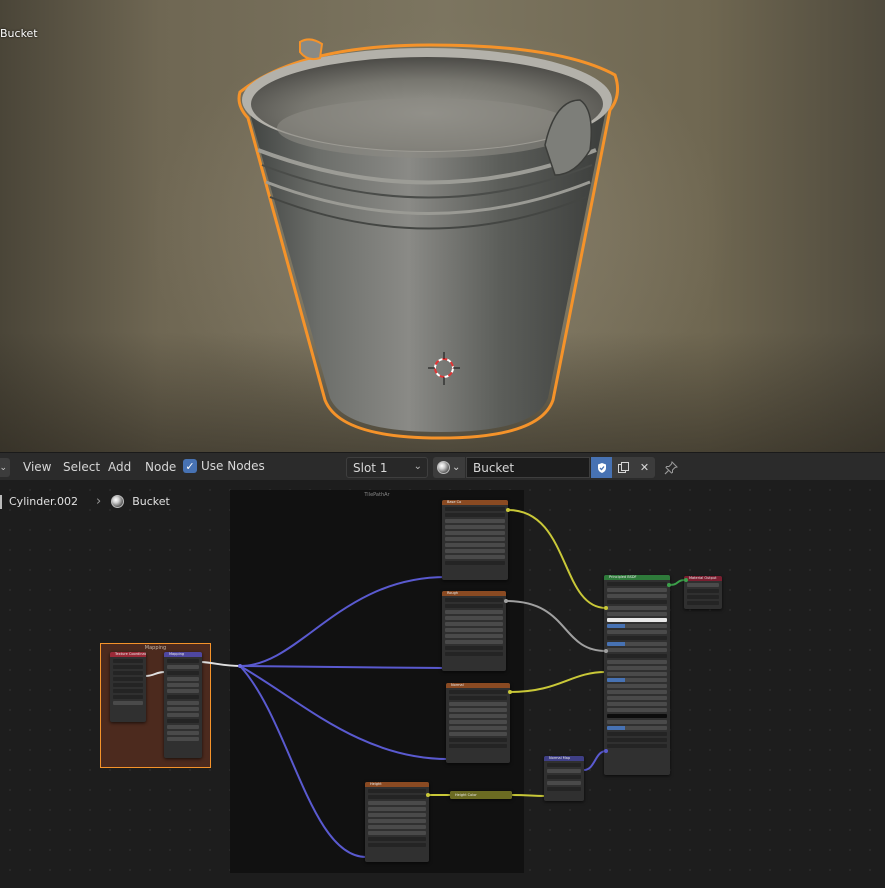 This screenshot has width=885, height=888. Describe the element at coordinates (601, 467) in the screenshot. I see `fake-user-button` at that location.